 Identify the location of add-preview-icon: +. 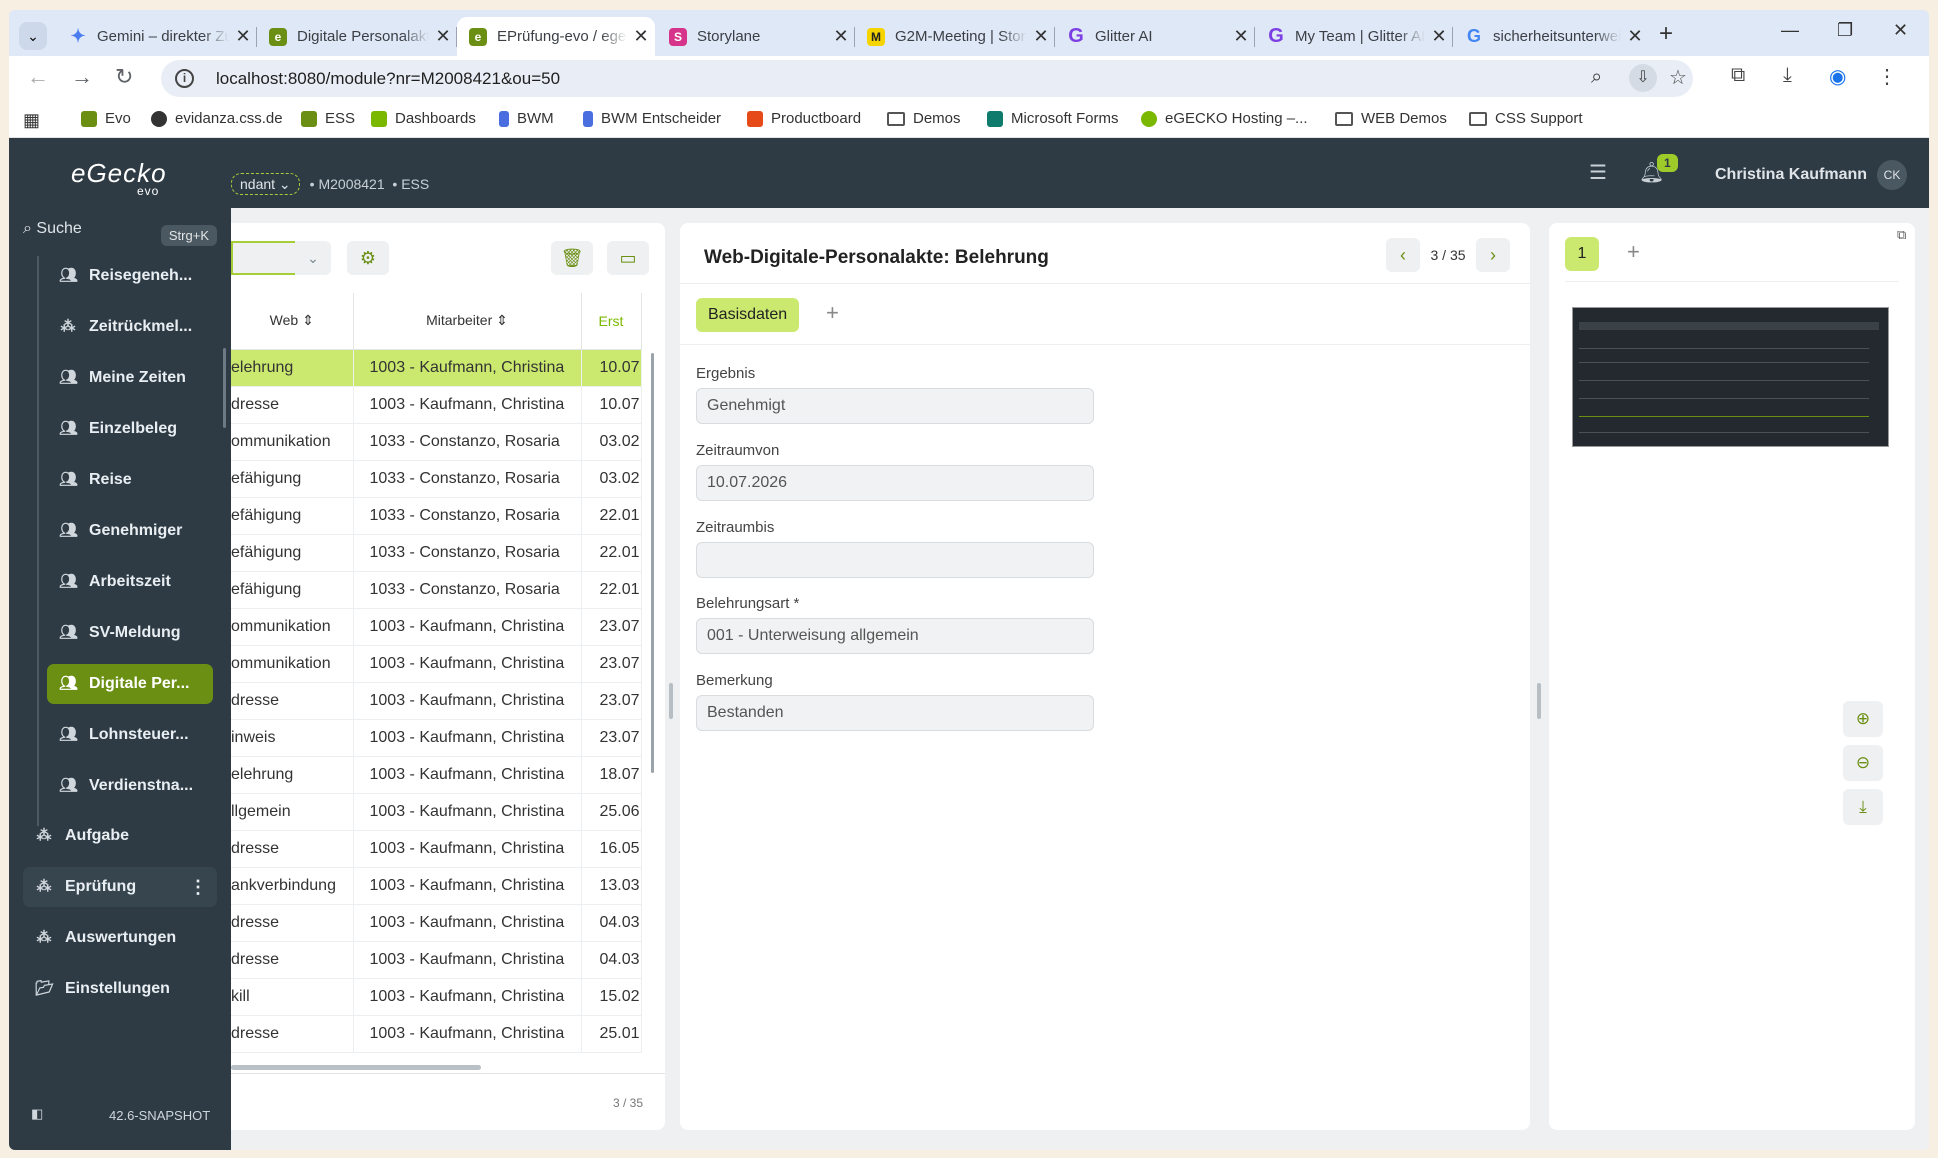
(1633, 252).